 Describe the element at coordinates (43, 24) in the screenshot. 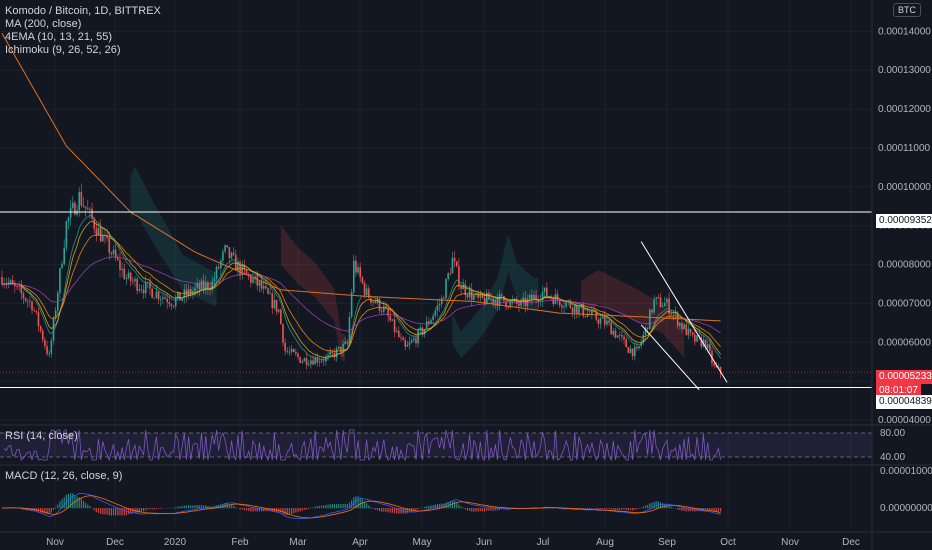

I see `indicator-ma200-label: MA (200, close)` at that location.